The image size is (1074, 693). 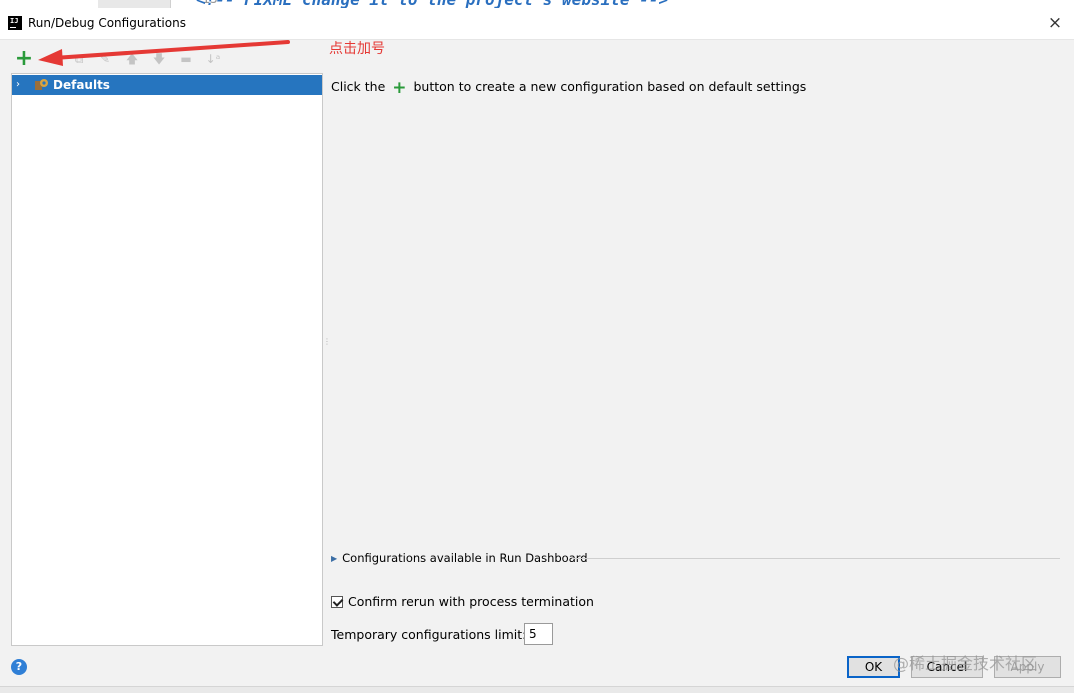 I want to click on app-icon-text: IJ, so click(x=14, y=21).